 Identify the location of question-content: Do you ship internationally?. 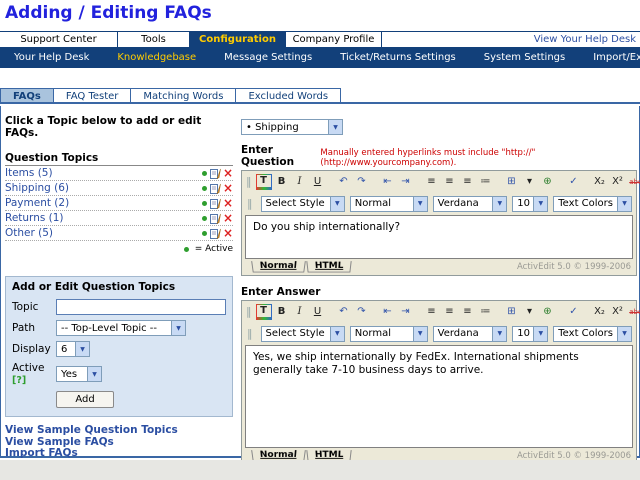
(439, 237).